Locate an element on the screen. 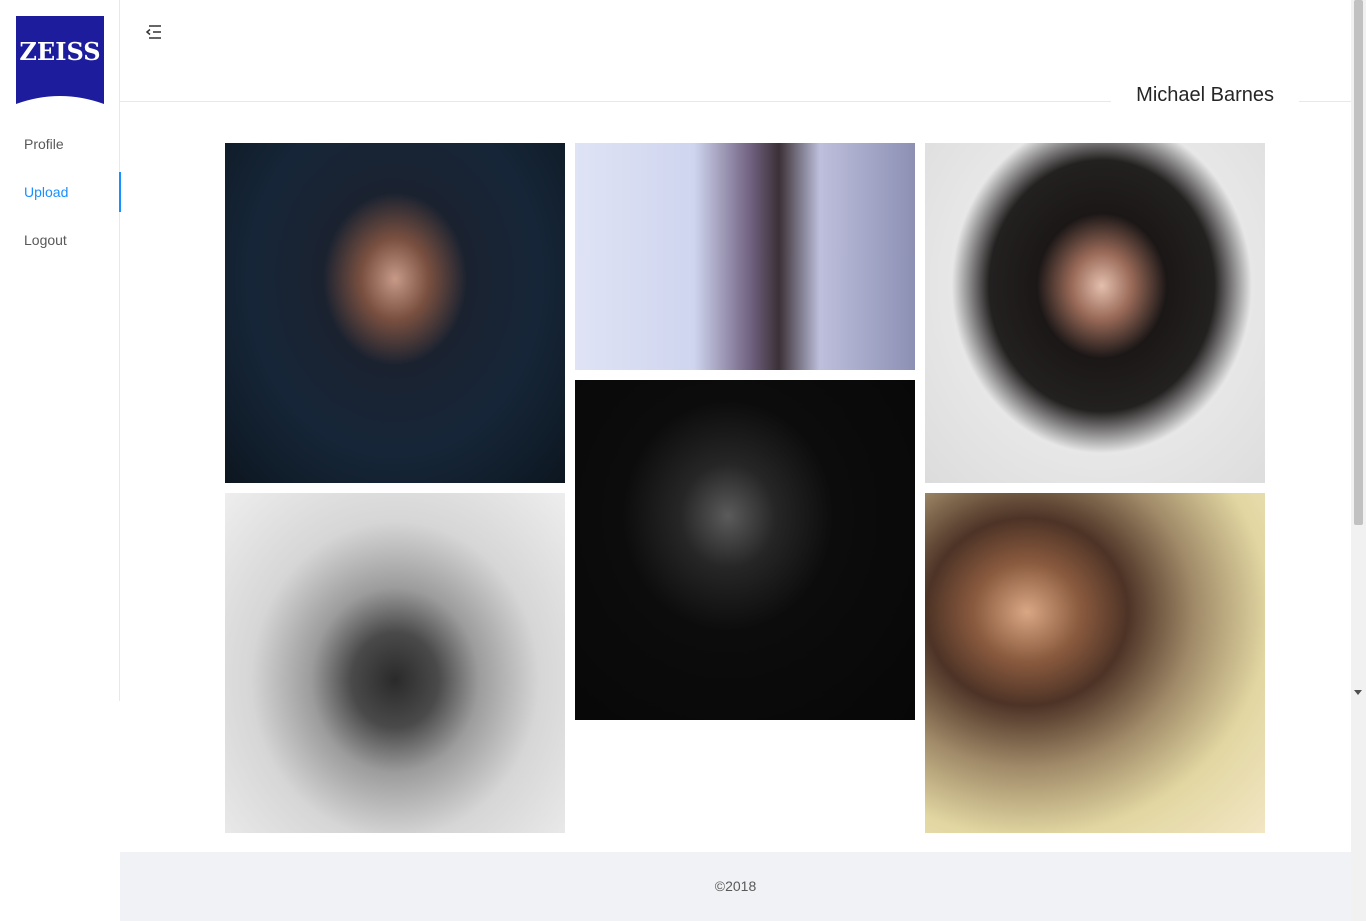 This screenshot has width=1366, height=921. copyright-text: ©2018 is located at coordinates (735, 886).